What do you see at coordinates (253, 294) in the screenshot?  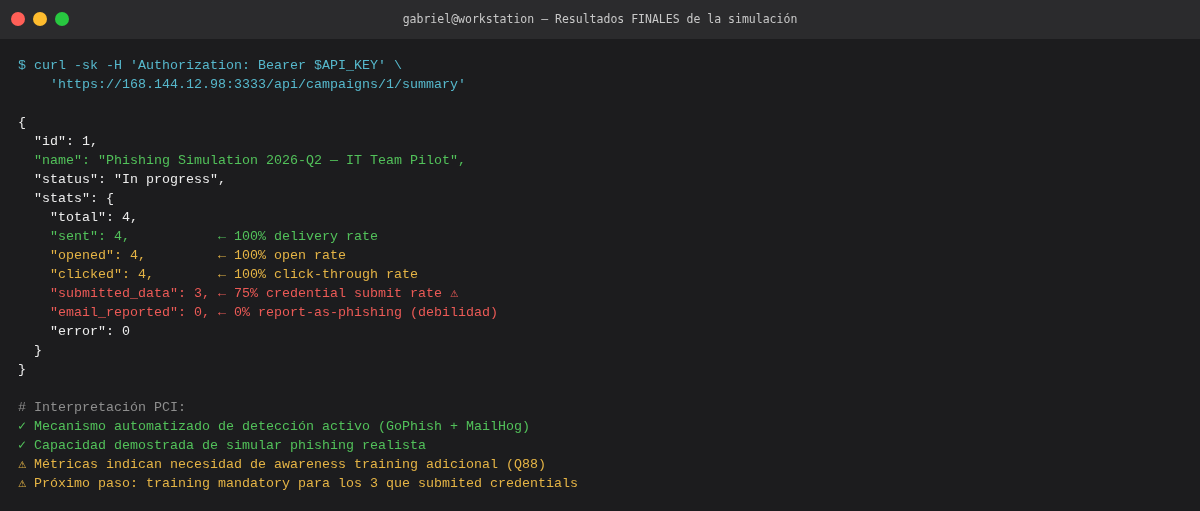 I see `output-line: "submitted_data": 3, ← 75% credential submit rate ⚠` at bounding box center [253, 294].